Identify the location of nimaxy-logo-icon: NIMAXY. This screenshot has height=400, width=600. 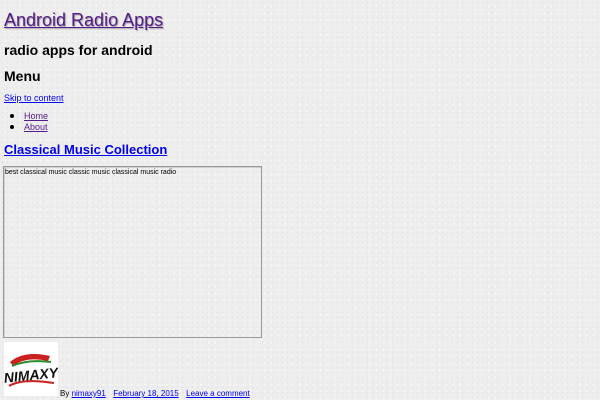
(31, 369).